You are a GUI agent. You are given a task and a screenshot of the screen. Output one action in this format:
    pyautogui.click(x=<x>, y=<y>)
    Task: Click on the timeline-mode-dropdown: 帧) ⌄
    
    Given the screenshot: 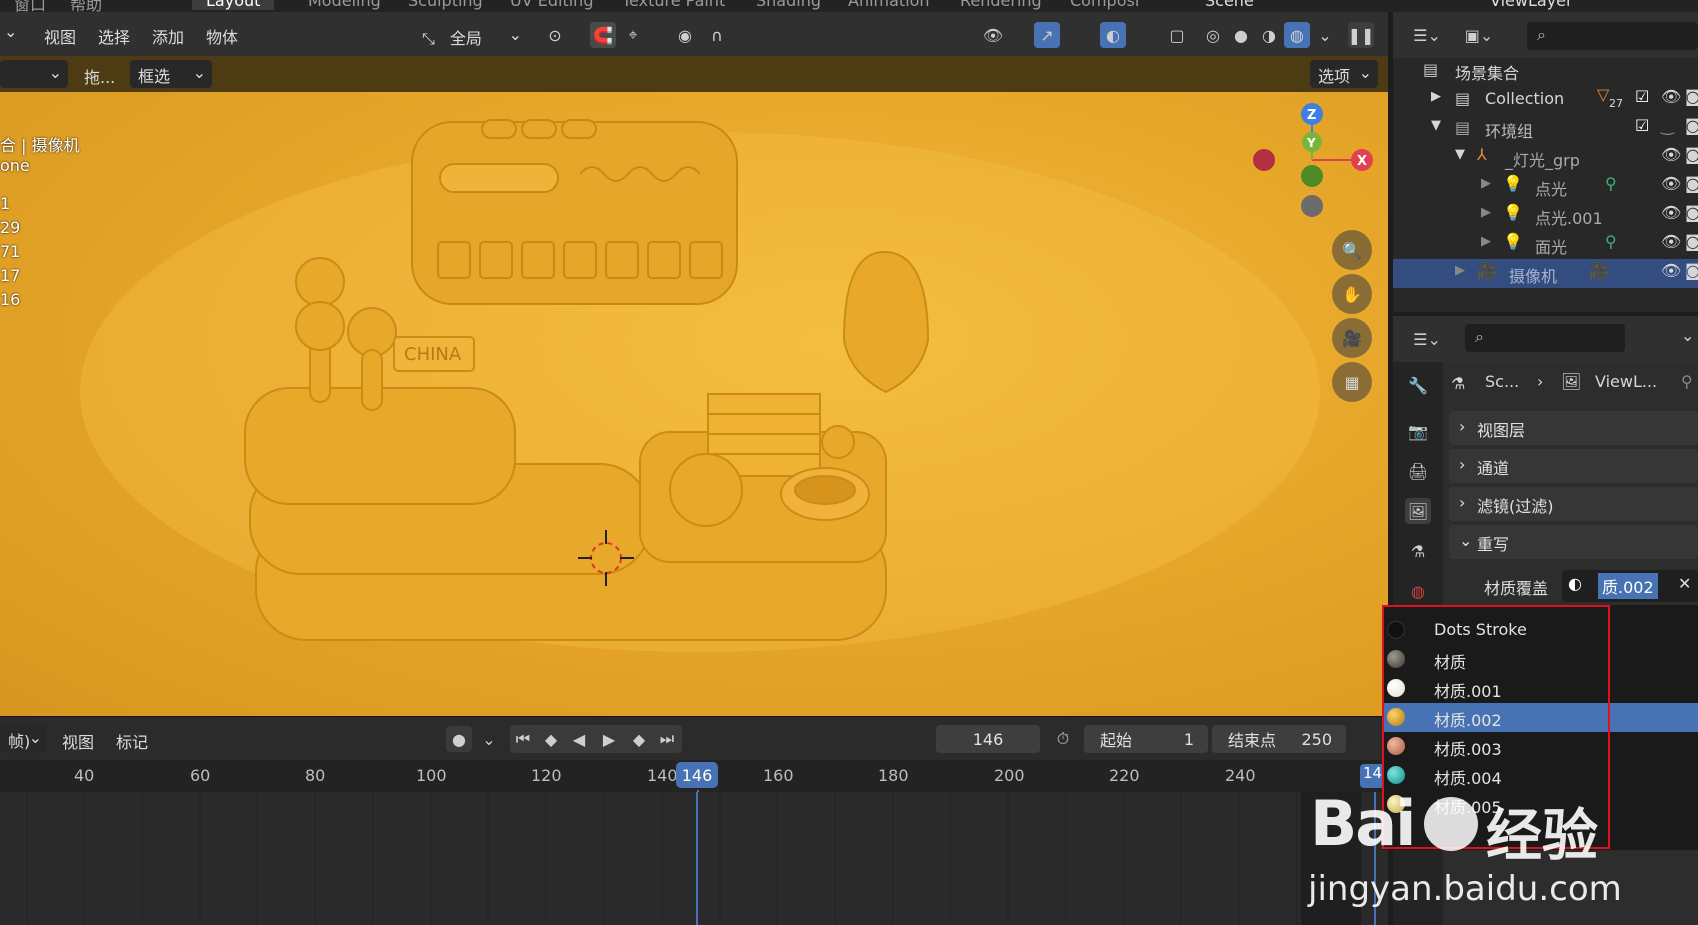 What is the action you would take?
    pyautogui.click(x=23, y=739)
    